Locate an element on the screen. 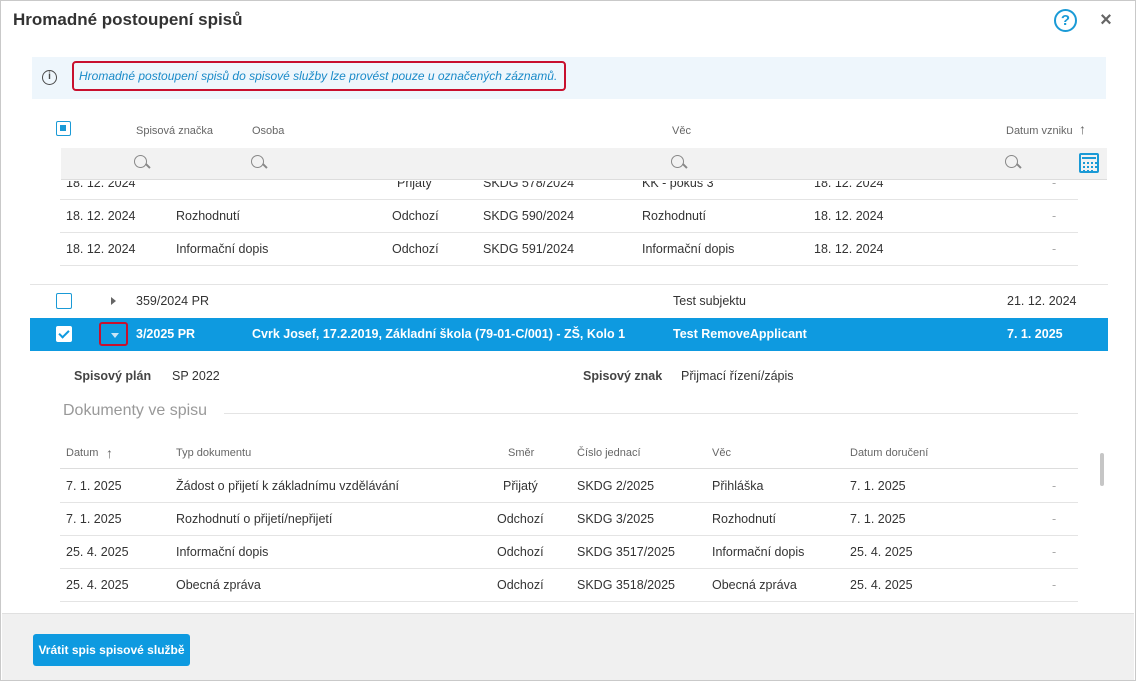 The height and width of the screenshot is (681, 1136). document-reference: SKDG 3517/2025 is located at coordinates (626, 552).